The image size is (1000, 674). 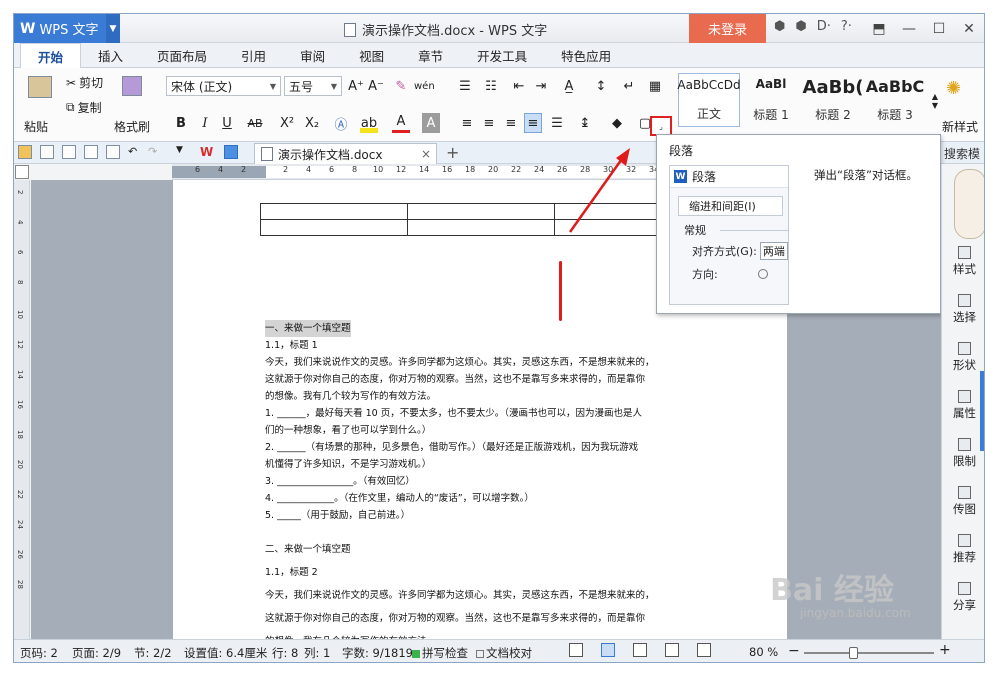 I want to click on maximize-icon: ☐, so click(x=939, y=28).